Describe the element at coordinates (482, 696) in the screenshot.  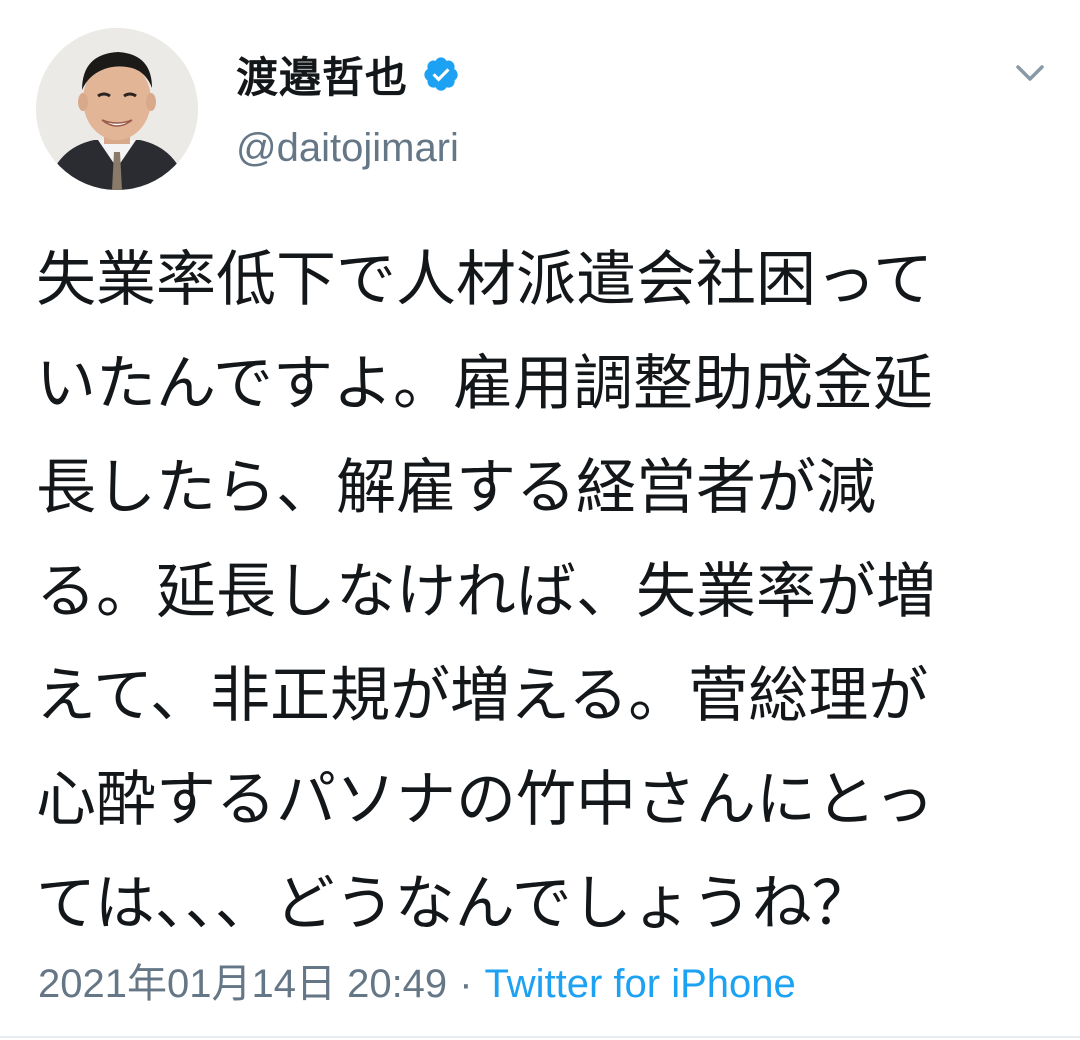
I see `tweet-text-line: えて、非正規が増える。菅総理が` at that location.